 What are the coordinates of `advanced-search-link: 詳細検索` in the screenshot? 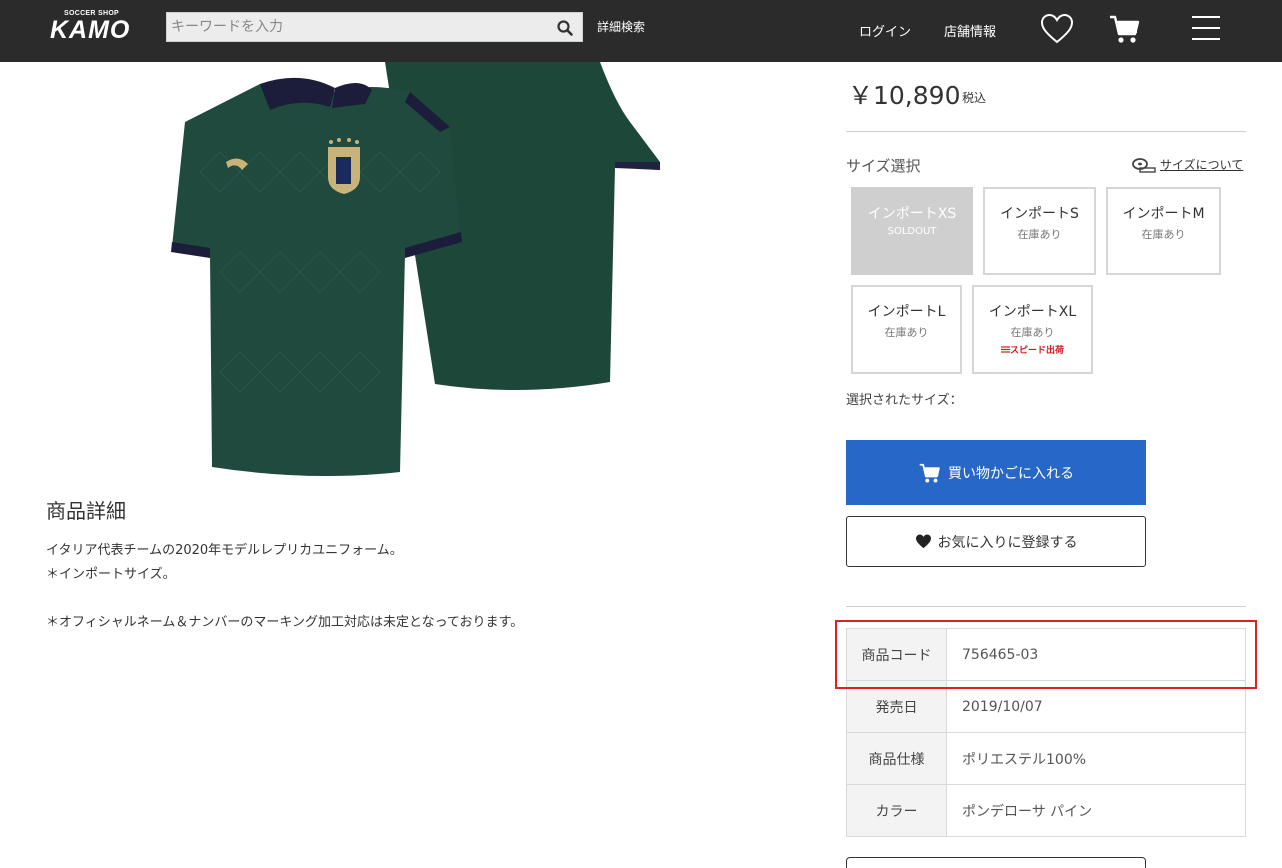 It's located at (621, 26).